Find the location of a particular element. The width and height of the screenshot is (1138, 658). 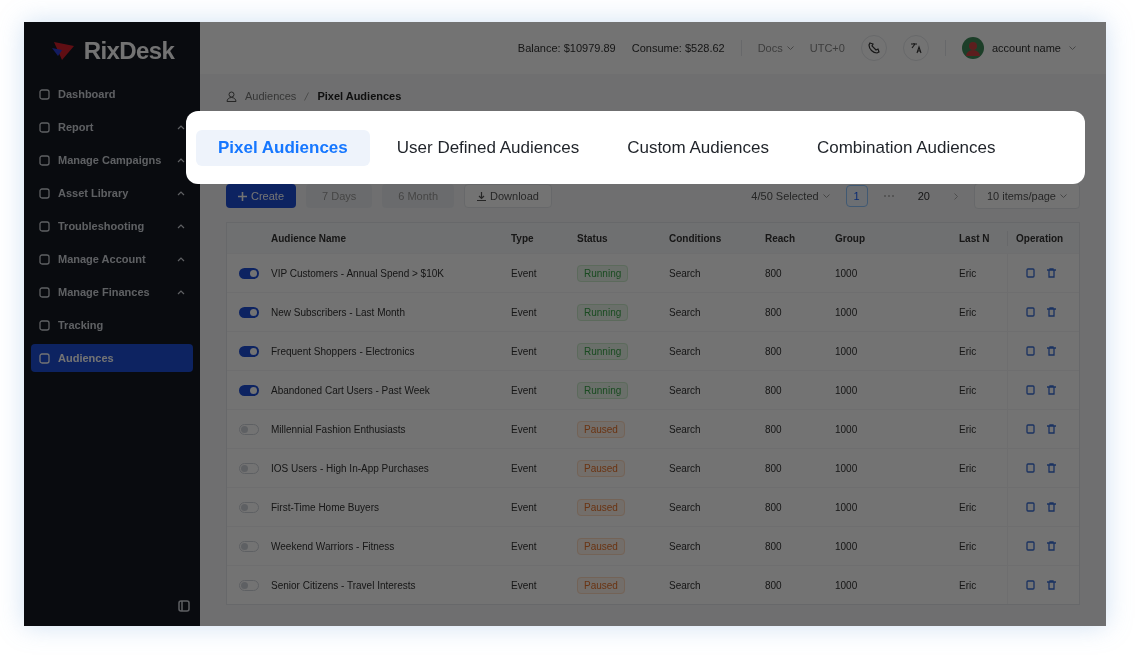

last-page-number: 20 is located at coordinates (923, 196).